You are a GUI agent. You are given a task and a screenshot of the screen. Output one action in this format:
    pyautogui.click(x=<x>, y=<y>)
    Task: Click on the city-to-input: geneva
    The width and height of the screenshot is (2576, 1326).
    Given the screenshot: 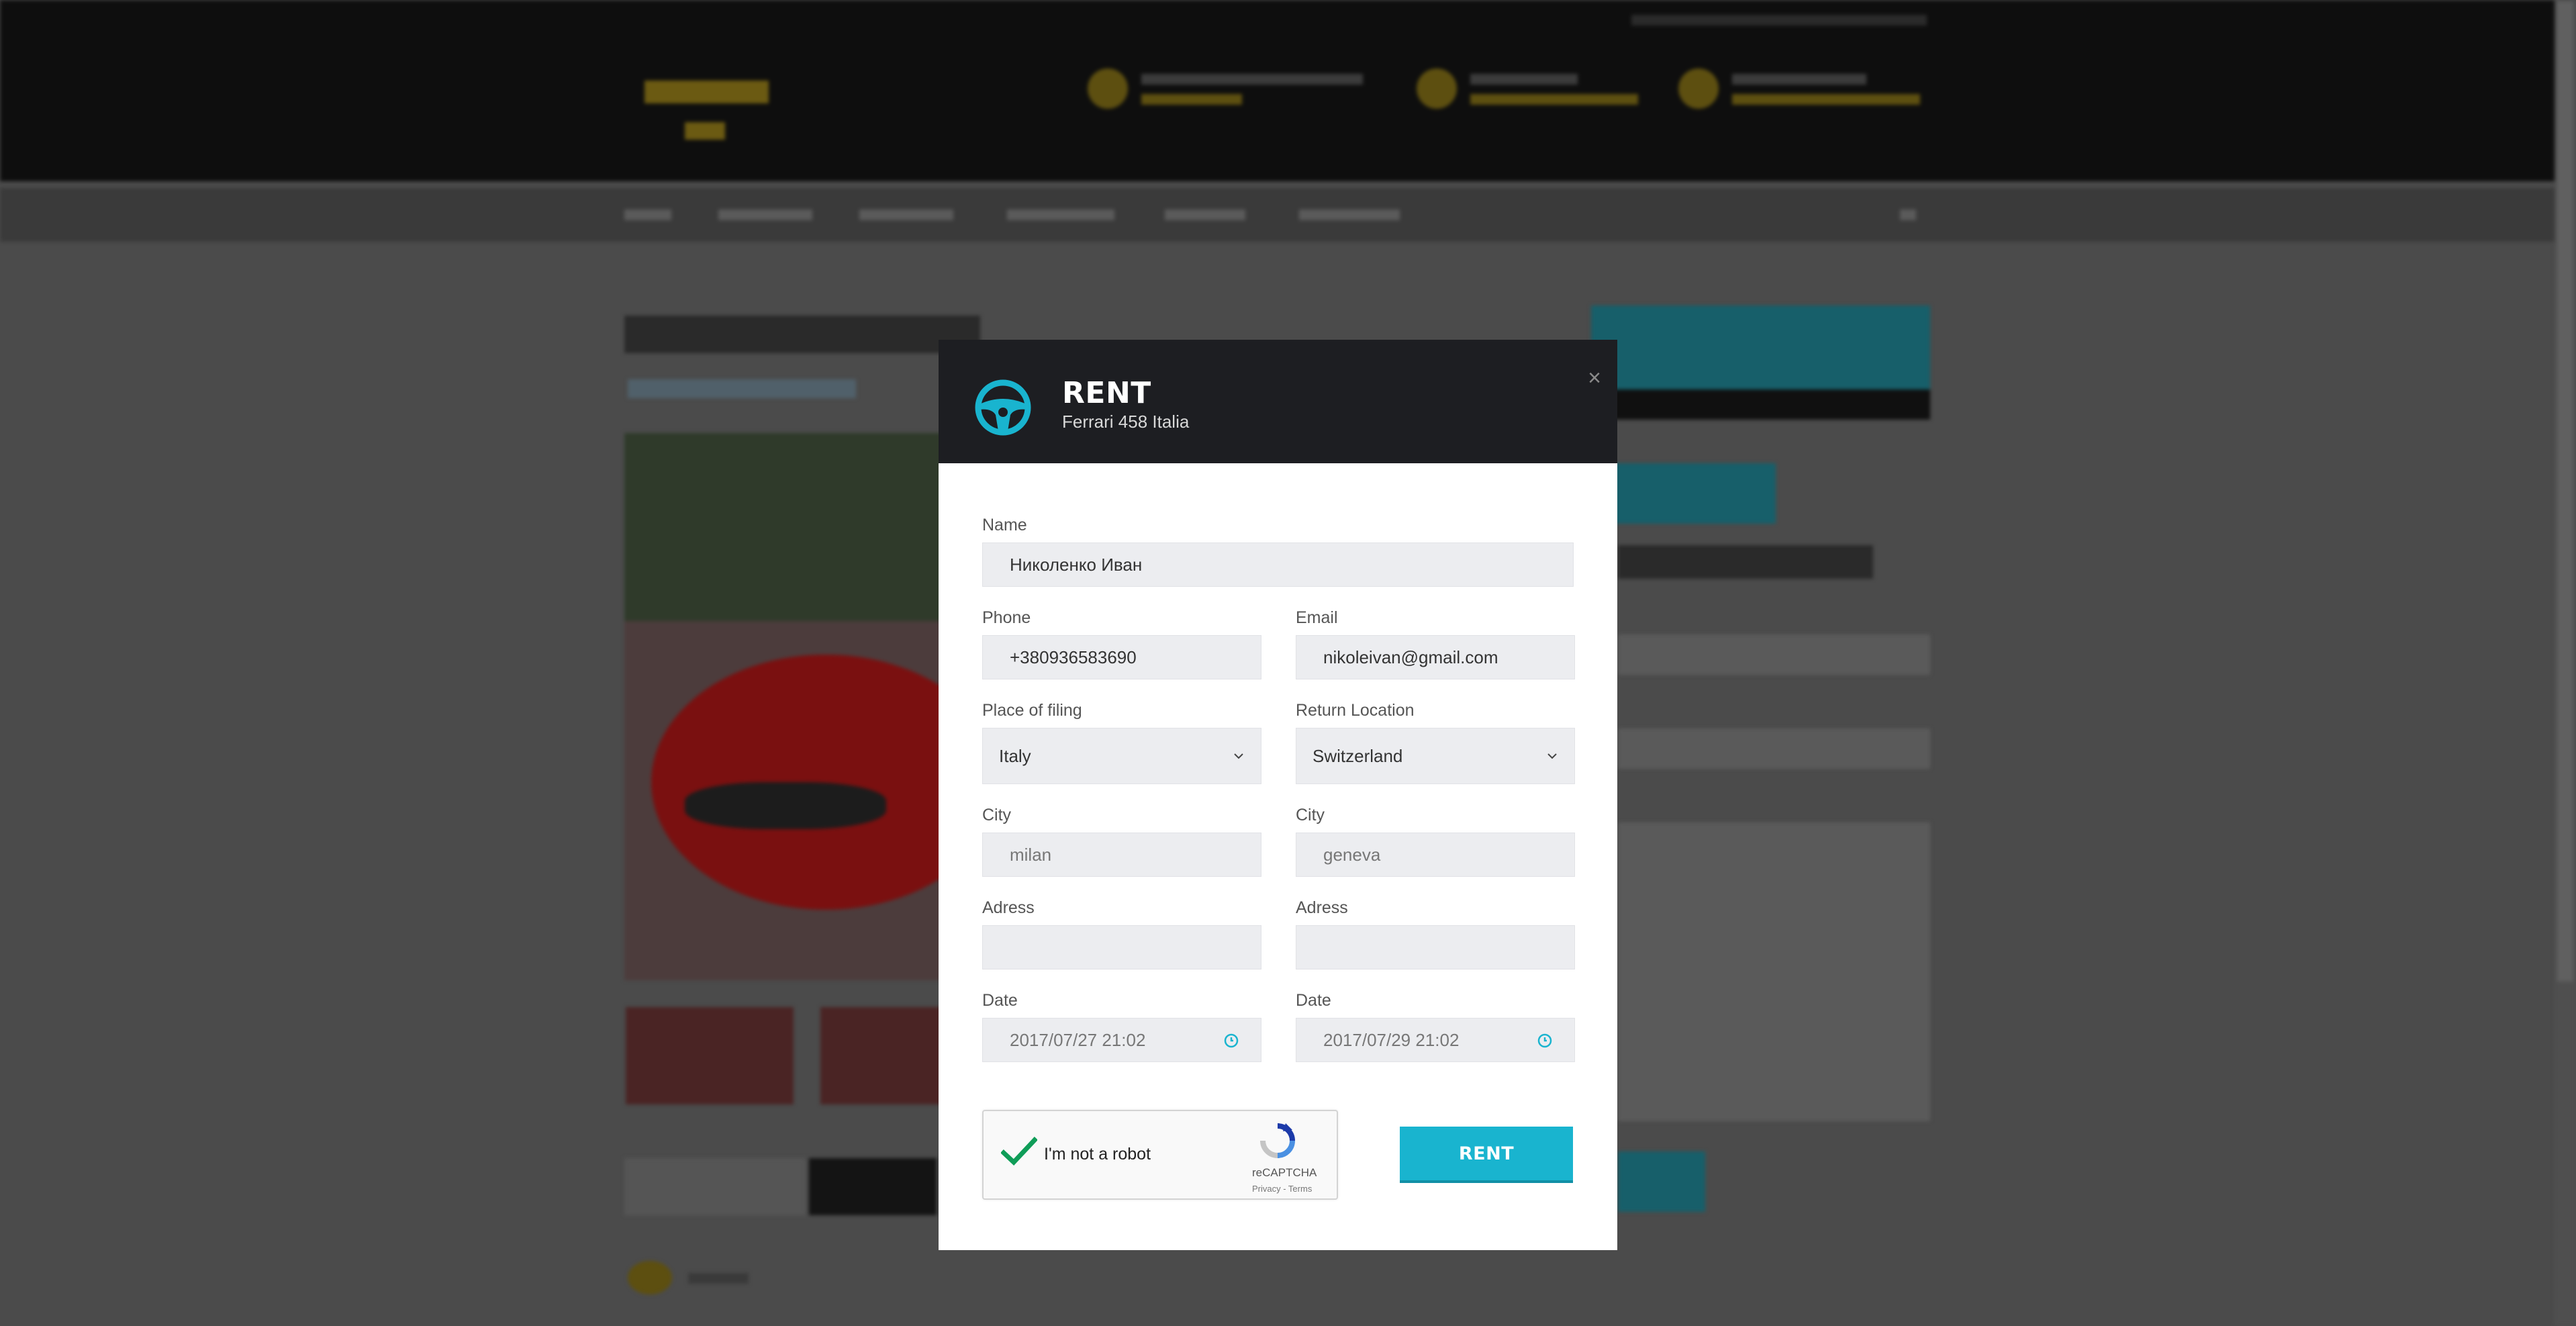 What is the action you would take?
    pyautogui.click(x=1435, y=855)
    